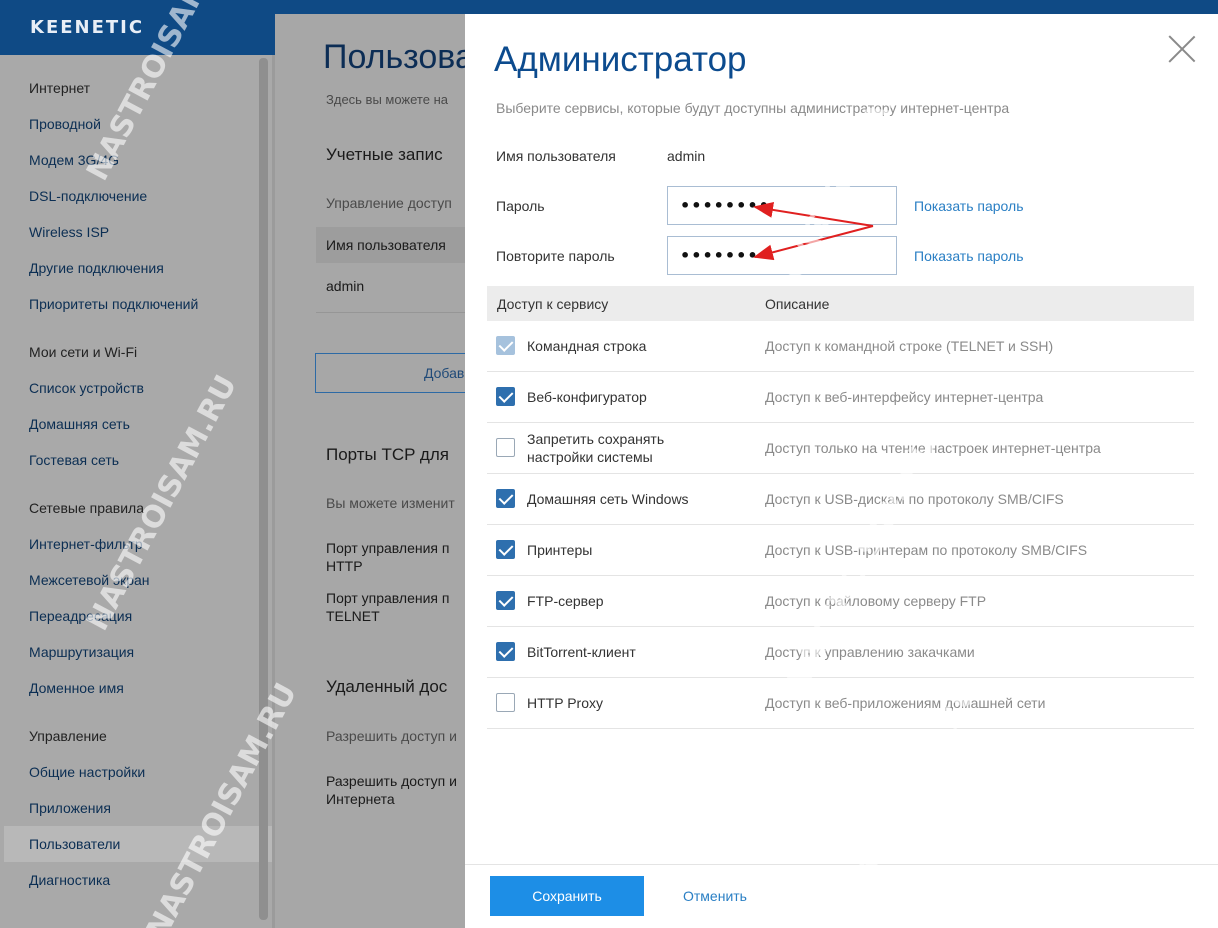 The height and width of the screenshot is (928, 1218). I want to click on sidebar-item: Межсетевой экран, so click(136, 580).